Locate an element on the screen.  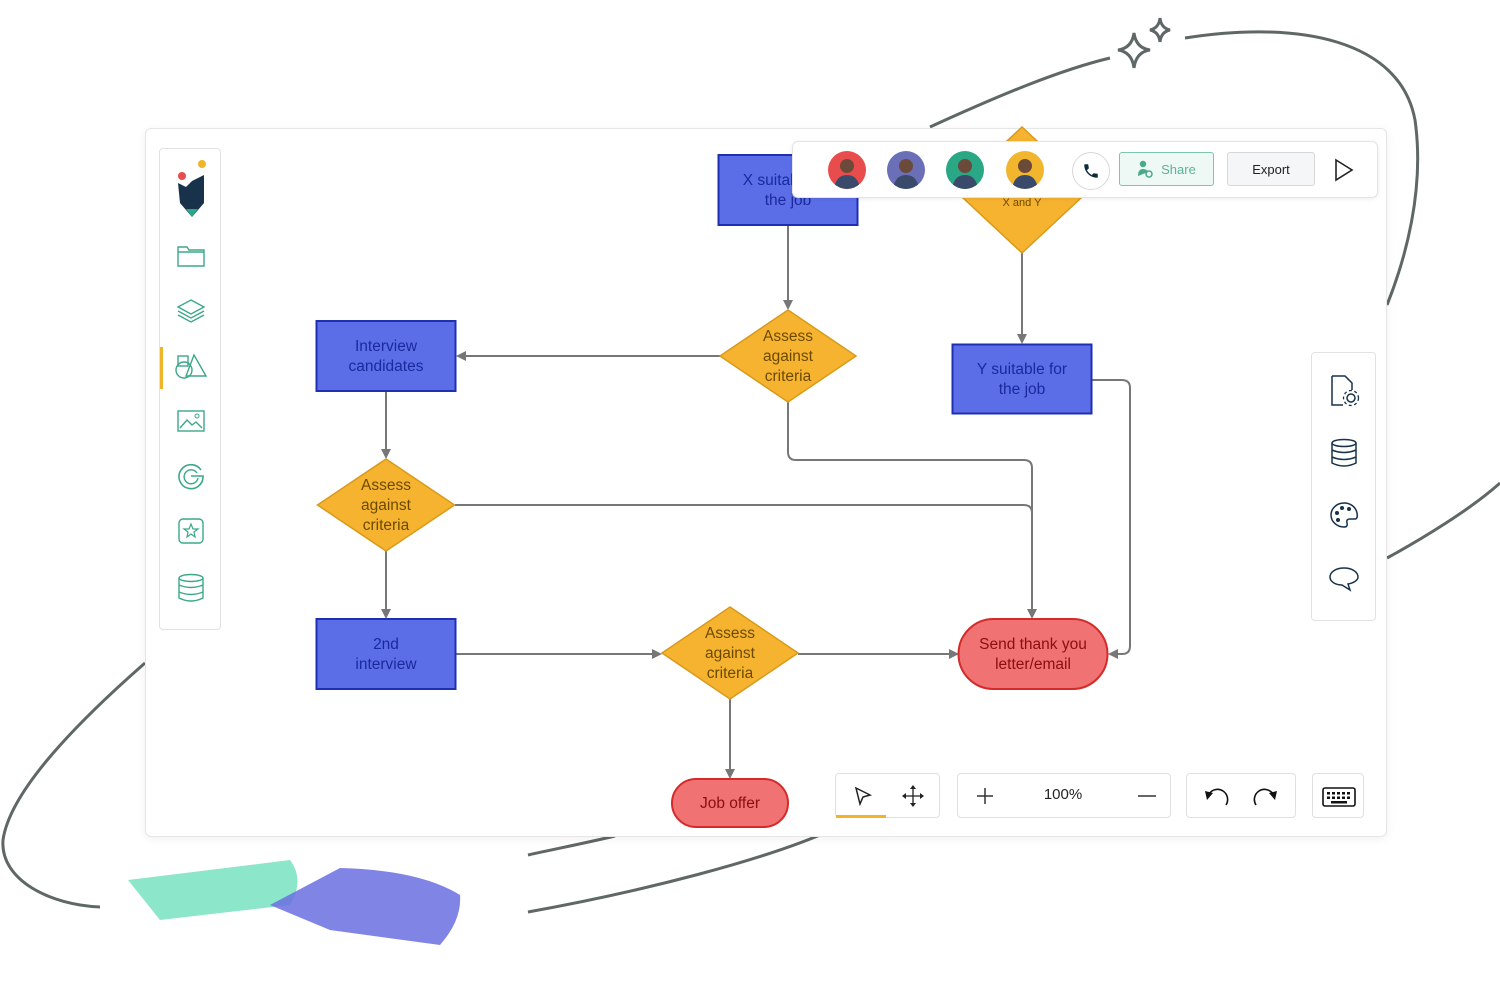
google-icon is located at coordinates (191, 476).